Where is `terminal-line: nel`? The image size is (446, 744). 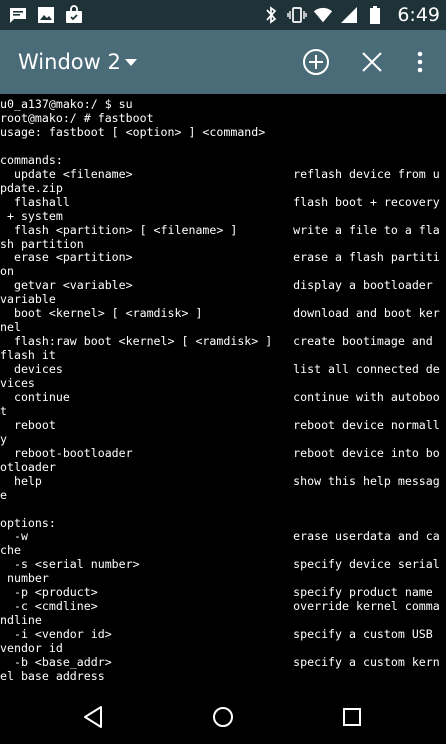 terminal-line: nel is located at coordinates (10, 327).